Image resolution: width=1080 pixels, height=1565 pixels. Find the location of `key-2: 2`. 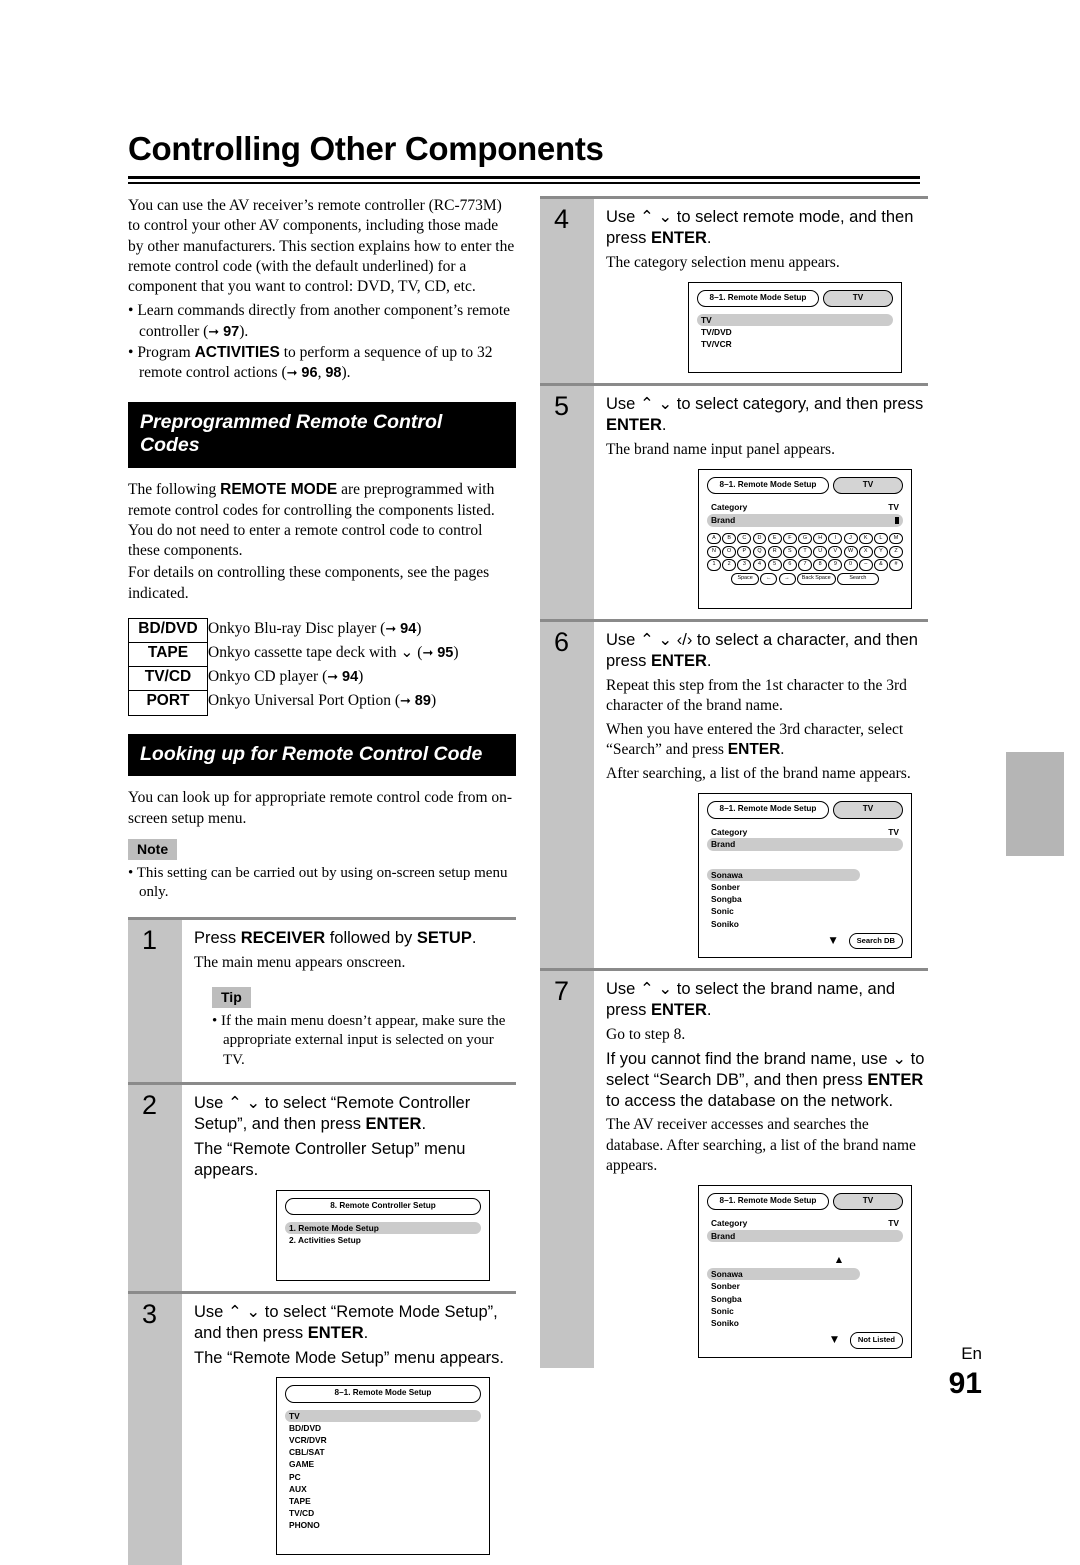

key-2: 2 is located at coordinates (729, 565).